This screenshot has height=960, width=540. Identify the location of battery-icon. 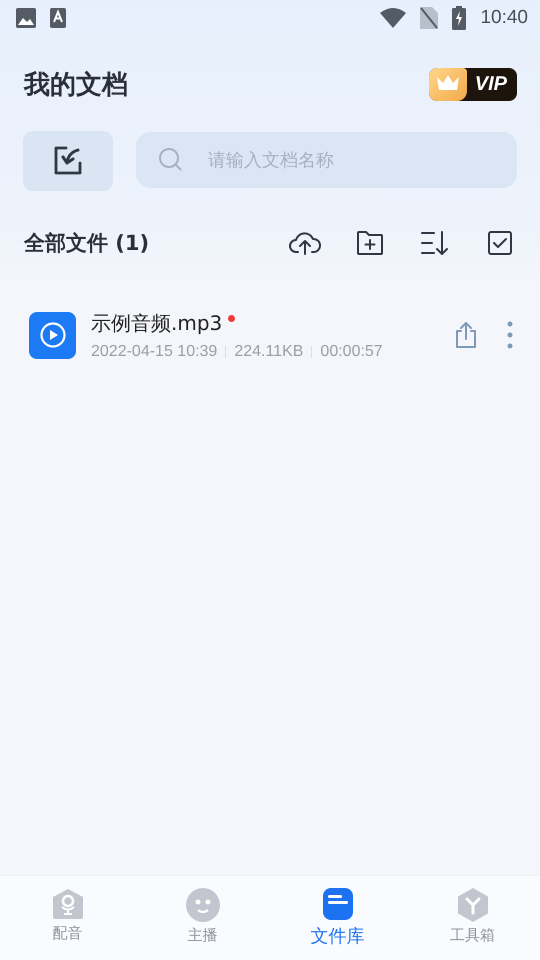
(459, 18).